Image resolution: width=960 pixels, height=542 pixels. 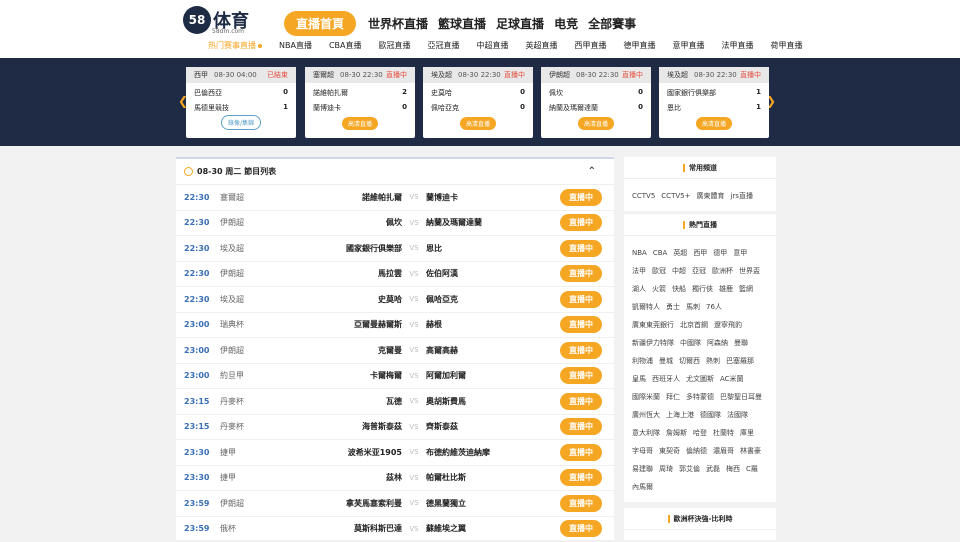 I want to click on table-row: 23:59伊朗超拿芙馬塞索利曼VS德黑蘭獨立直播中, so click(x=395, y=504).